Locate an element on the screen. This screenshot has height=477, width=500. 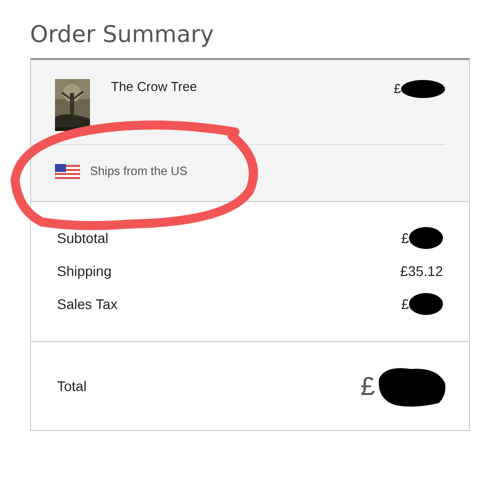
summary-label: Subtotal is located at coordinates (82, 238).